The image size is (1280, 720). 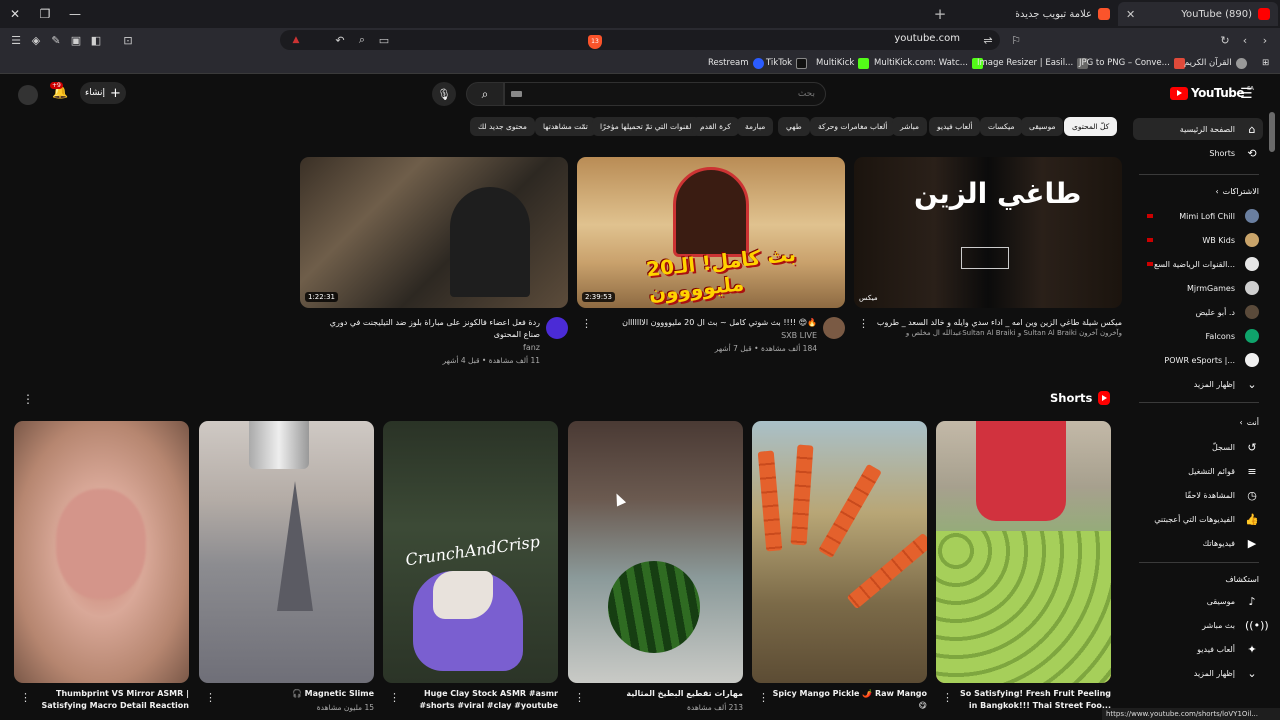 I want to click on account-avatar, so click(x=28, y=95).